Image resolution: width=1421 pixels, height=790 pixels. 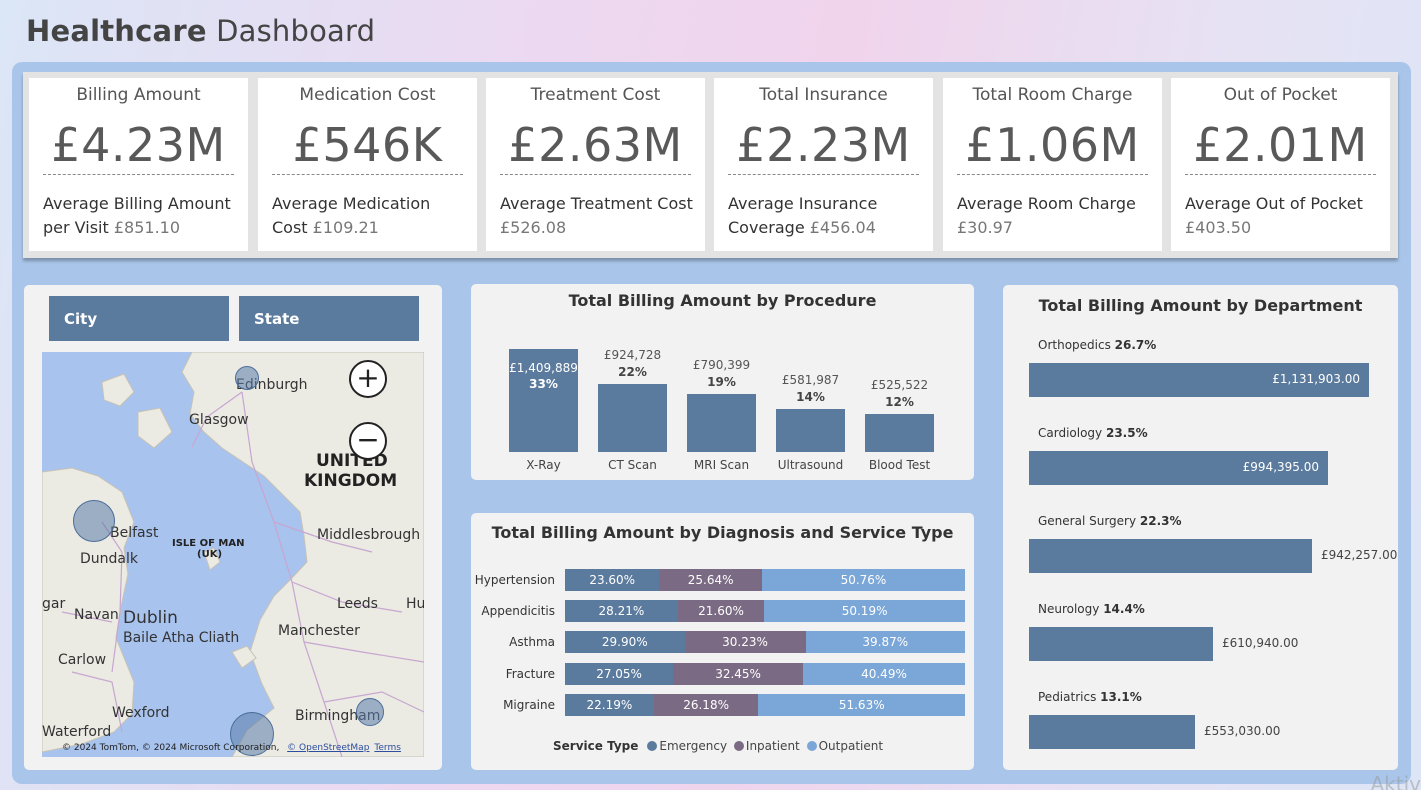 I want to click on map-label-isle-of-man: ISLE OF MAN, so click(x=208, y=543).